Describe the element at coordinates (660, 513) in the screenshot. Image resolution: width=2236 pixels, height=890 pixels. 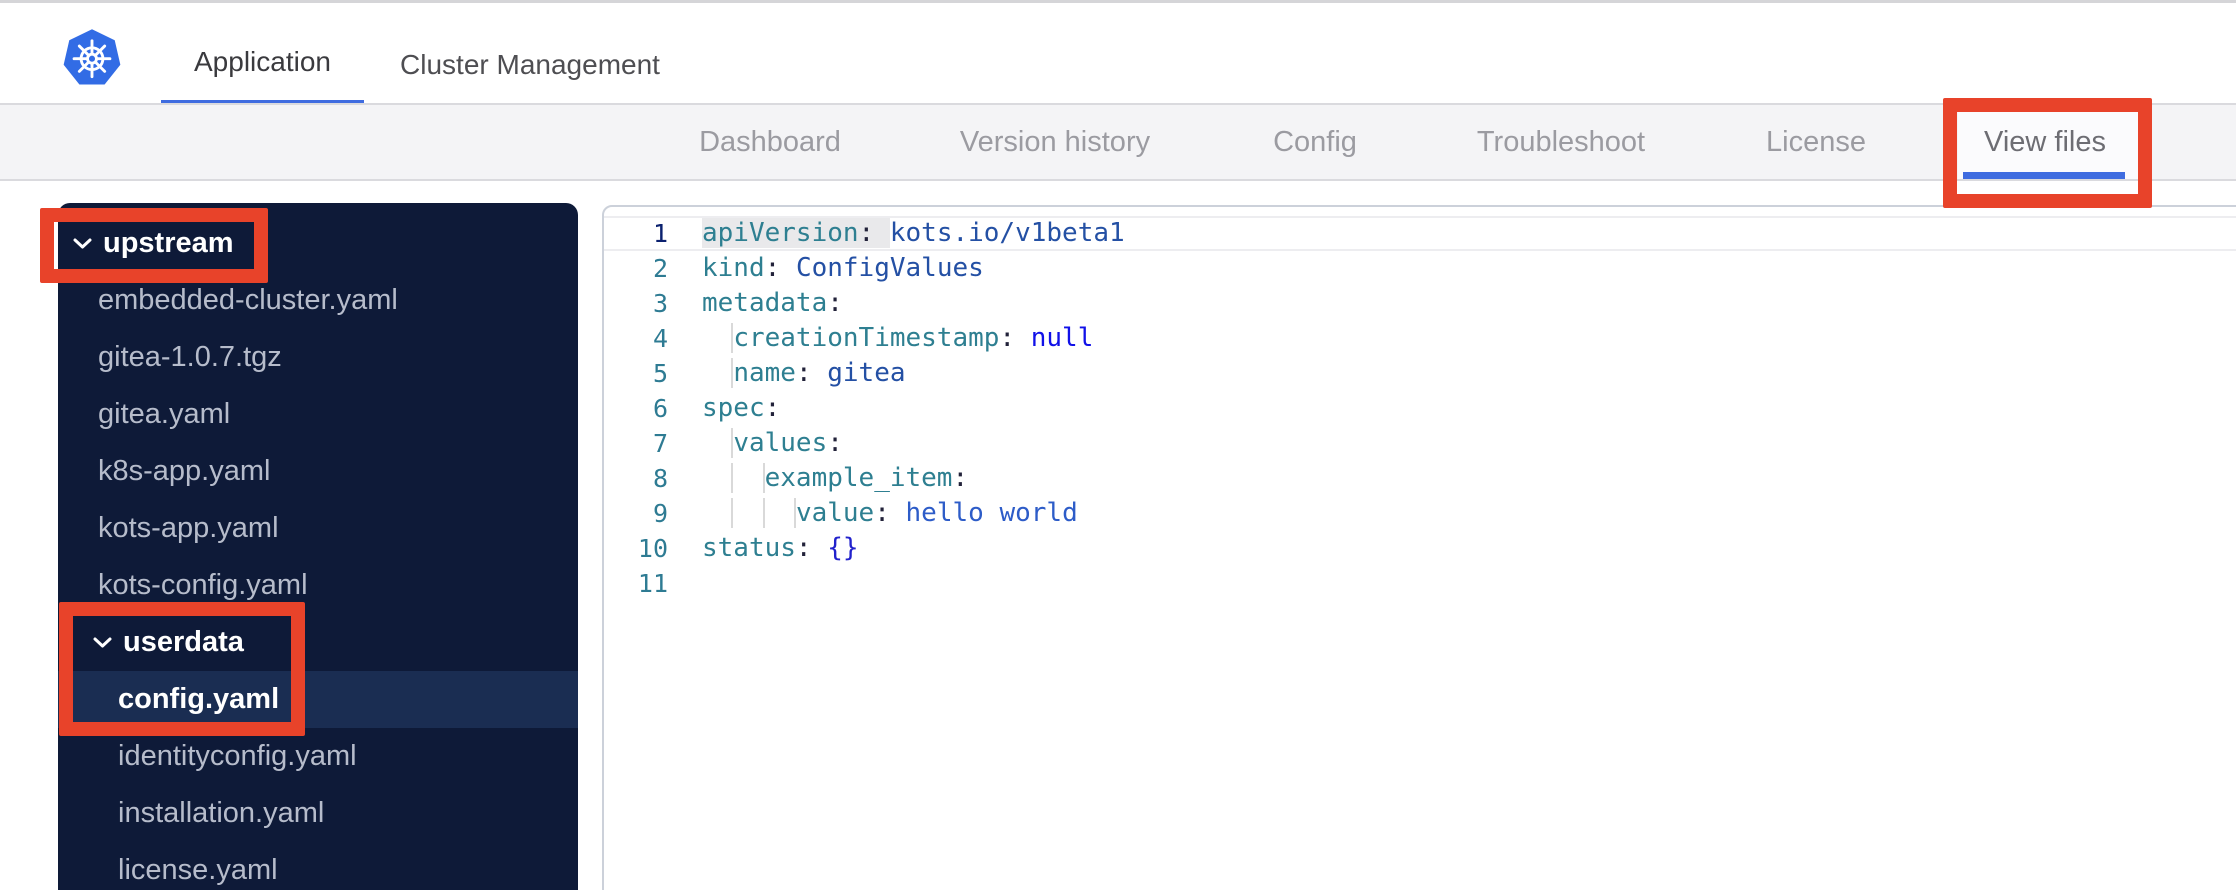
I see `line-number: 9` at that location.